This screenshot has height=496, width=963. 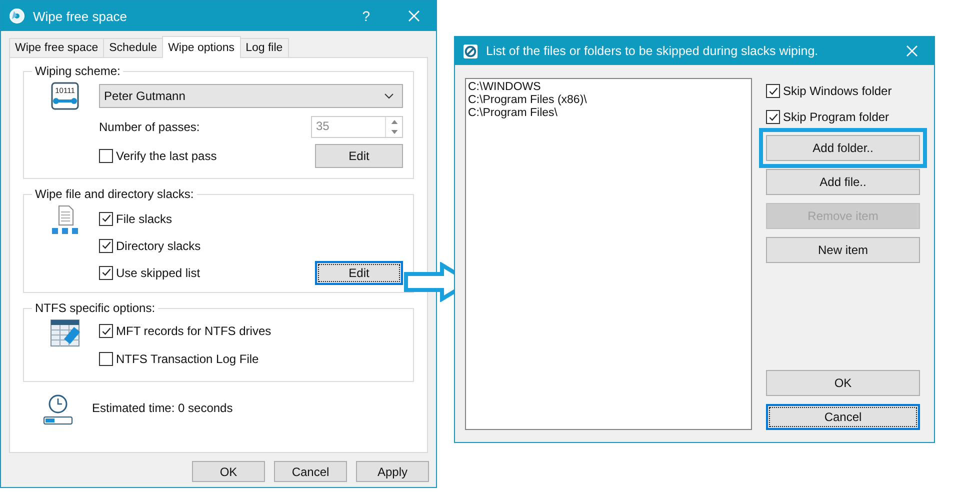 I want to click on checkbox-label: NTFS Transaction Log File, so click(x=187, y=359).